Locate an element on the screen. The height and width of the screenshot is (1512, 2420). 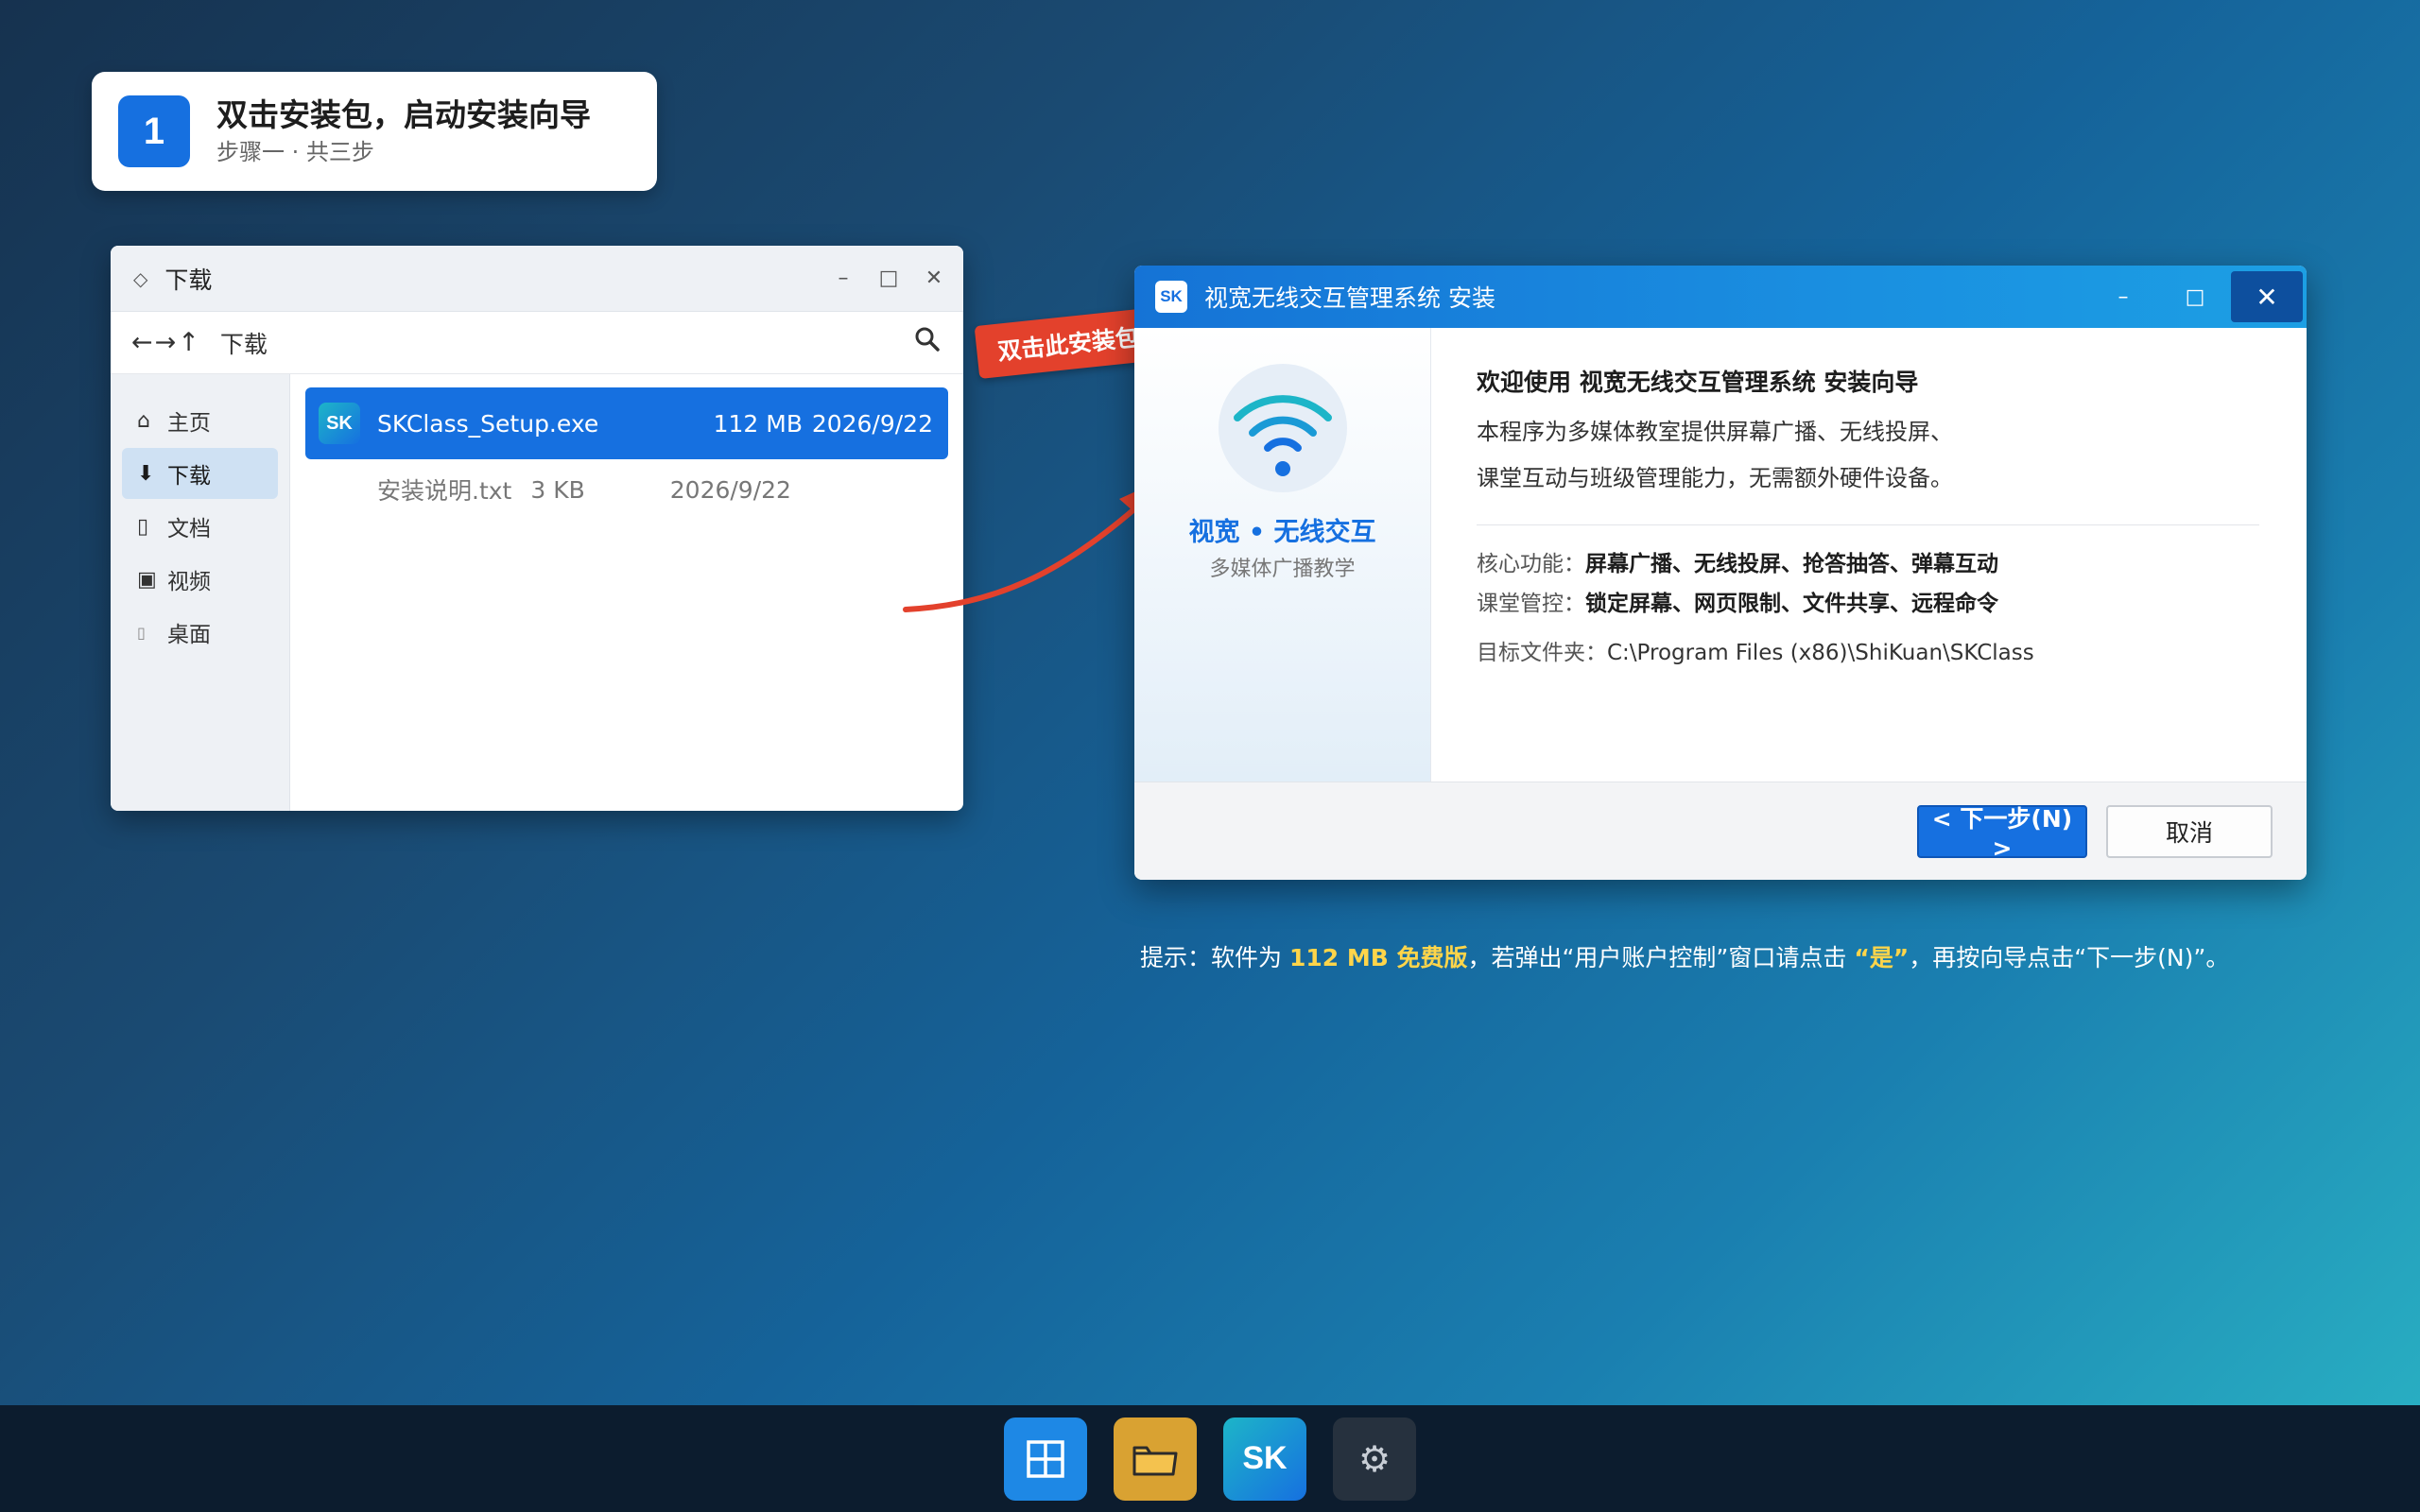
explorer-sidebar: ⌂ 主页 ⬇ 下载 ▯ 文档 ▣ 视频 ▯ 桌面 is located at coordinates (201, 592).